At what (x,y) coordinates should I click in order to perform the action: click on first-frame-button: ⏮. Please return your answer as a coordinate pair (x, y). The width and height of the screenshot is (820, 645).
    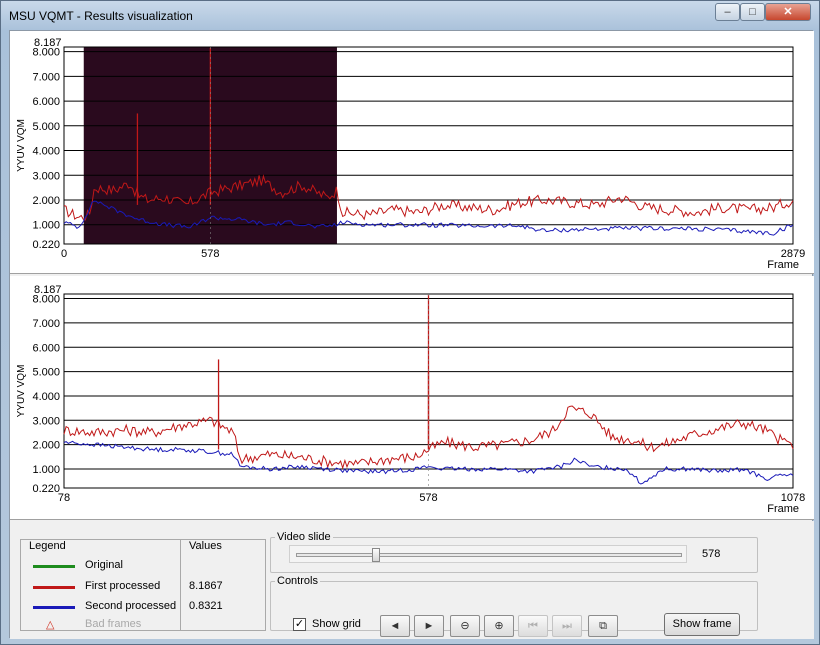
    Looking at the image, I should click on (533, 626).